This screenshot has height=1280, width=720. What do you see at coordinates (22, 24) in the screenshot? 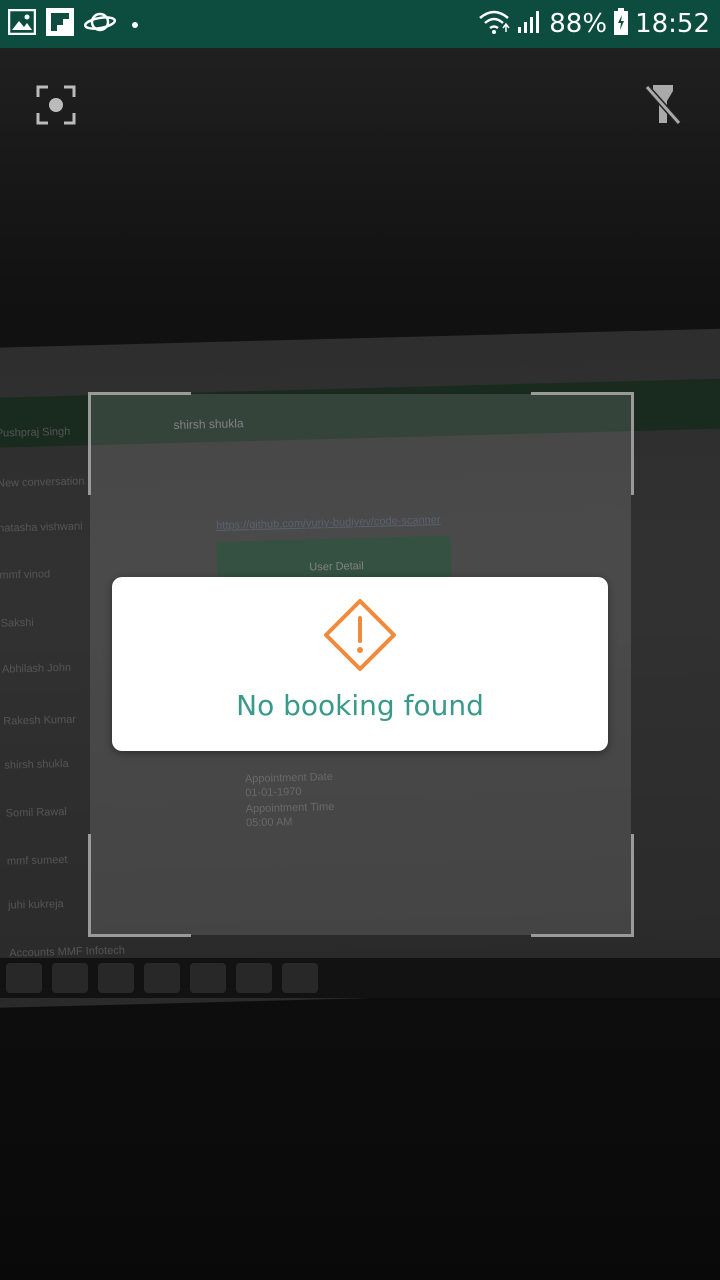
I see `gallery-icon` at bounding box center [22, 24].